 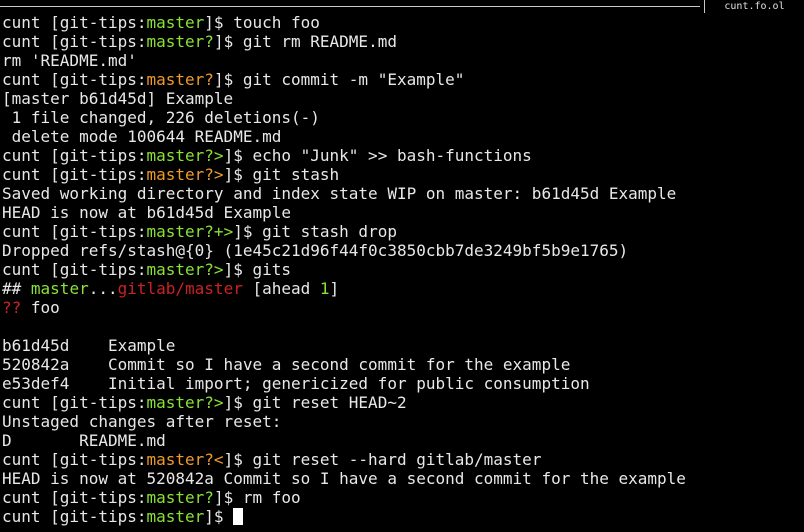 I want to click on terminal-text-segment: ]$ touch foo, so click(x=262, y=22).